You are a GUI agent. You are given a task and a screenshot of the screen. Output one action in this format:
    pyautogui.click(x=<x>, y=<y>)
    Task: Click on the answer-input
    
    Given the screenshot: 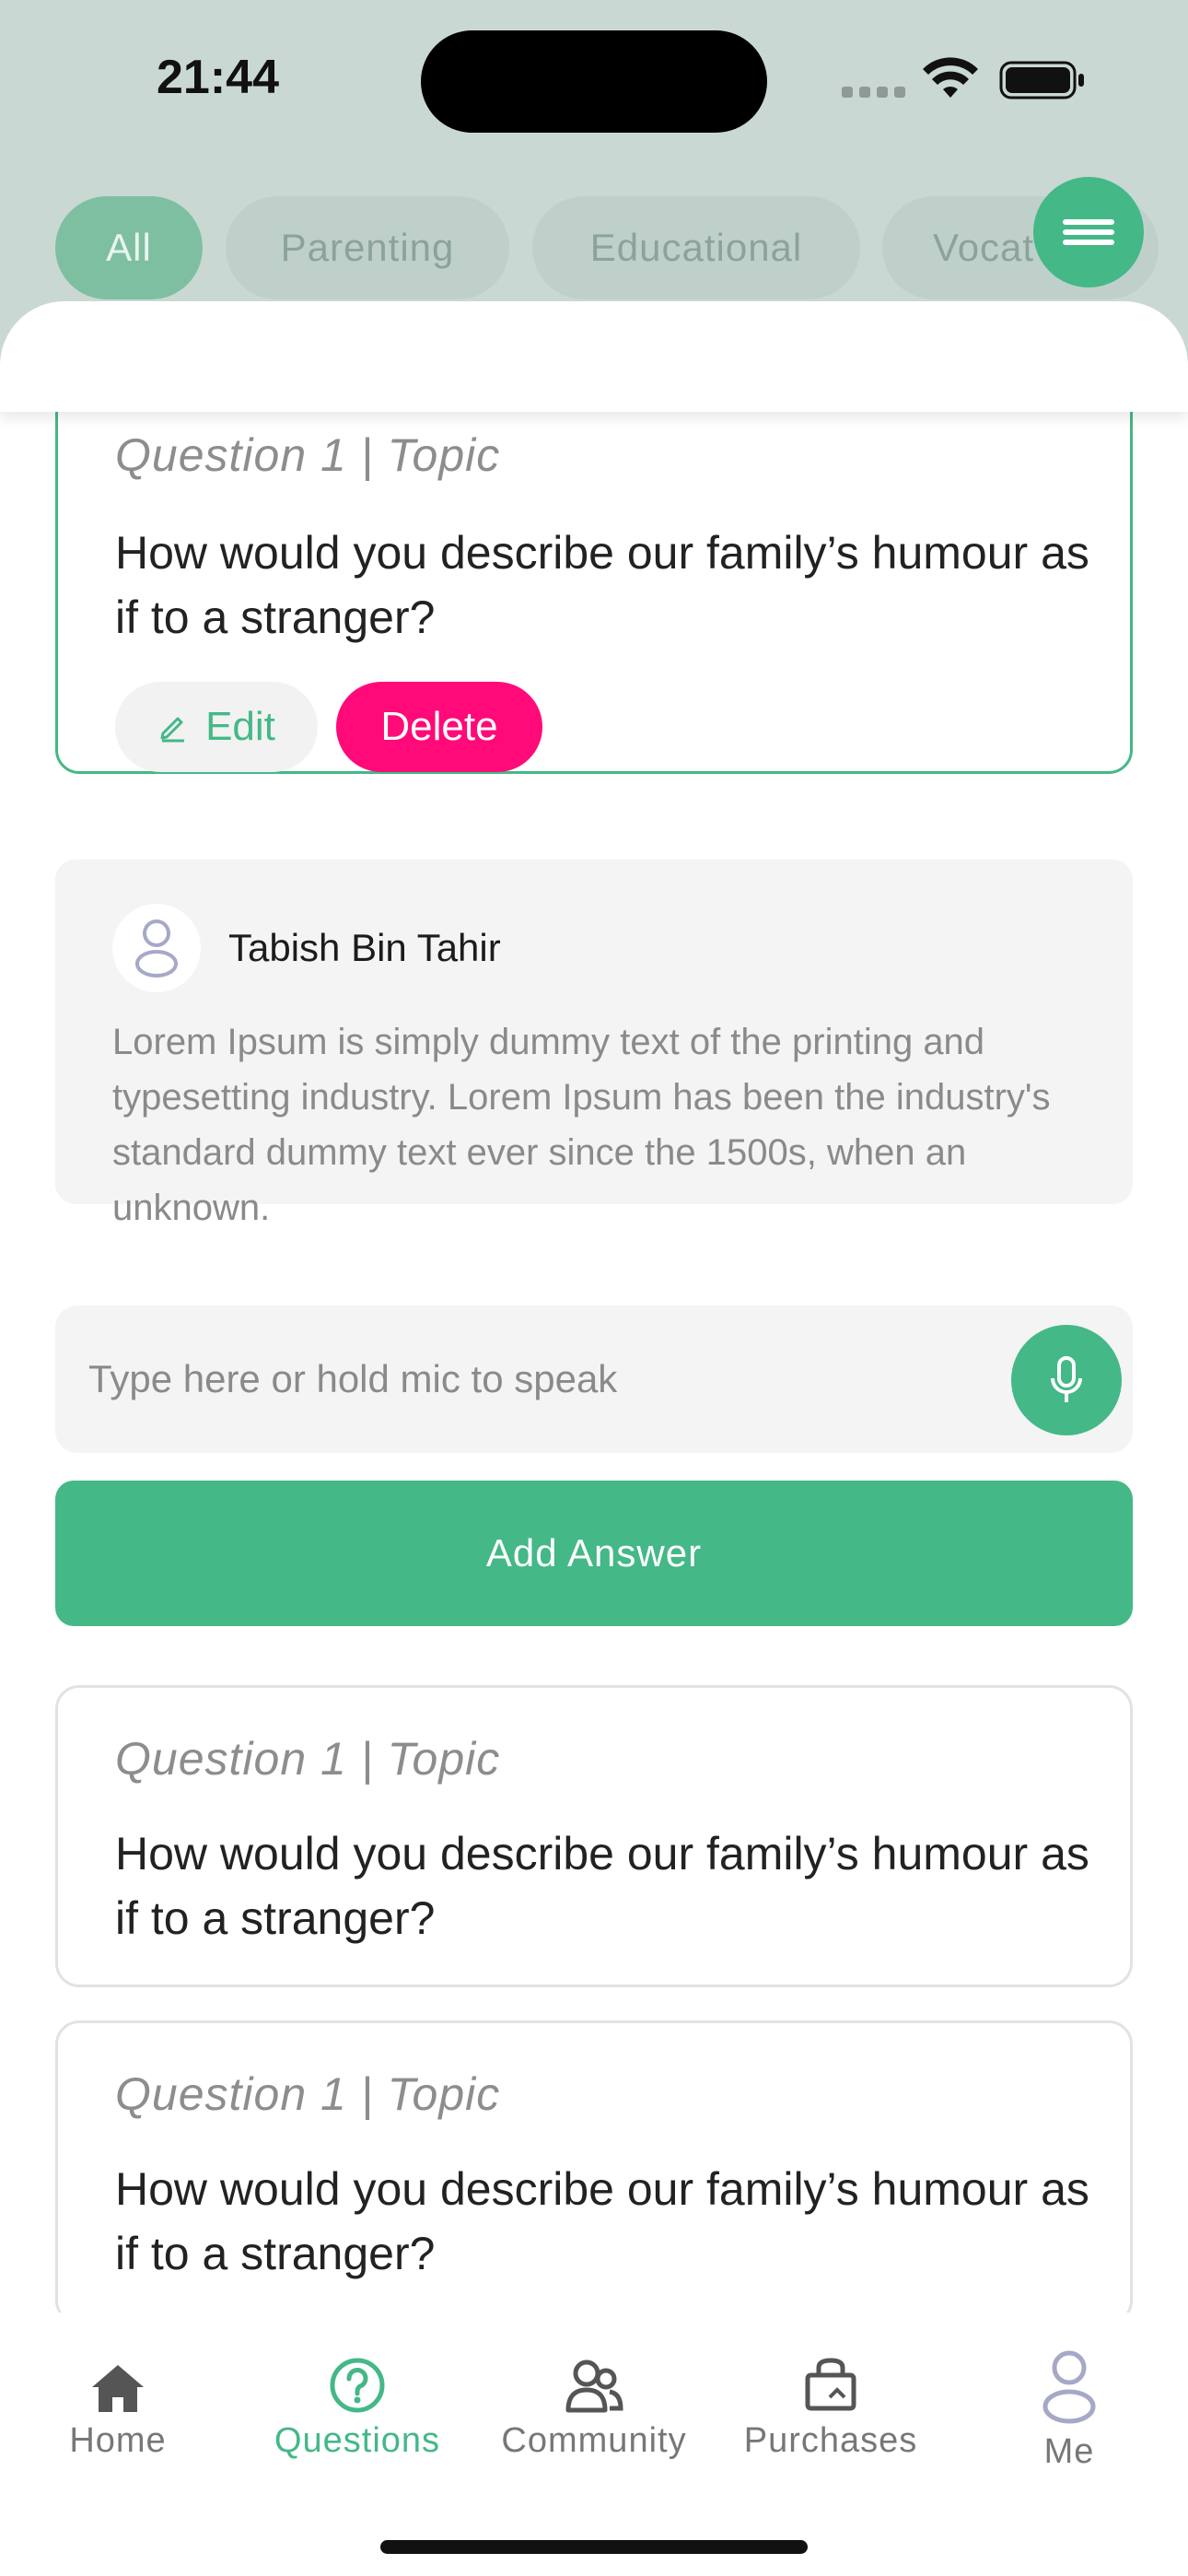 What is the action you would take?
    pyautogui.click(x=594, y=1379)
    